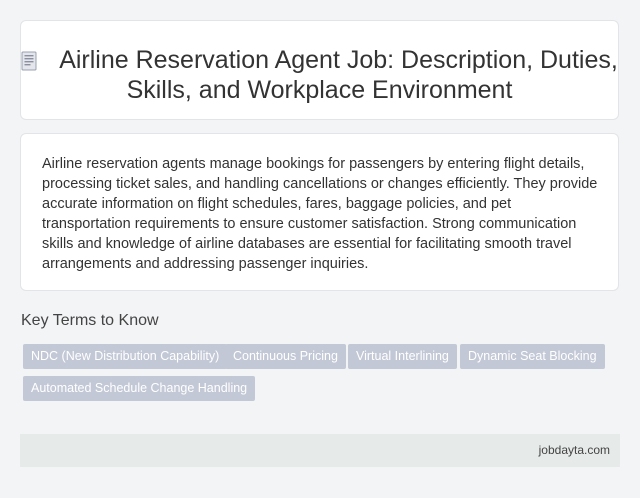  I want to click on tag-continuous-pricing: Continuous Pricing, so click(285, 356).